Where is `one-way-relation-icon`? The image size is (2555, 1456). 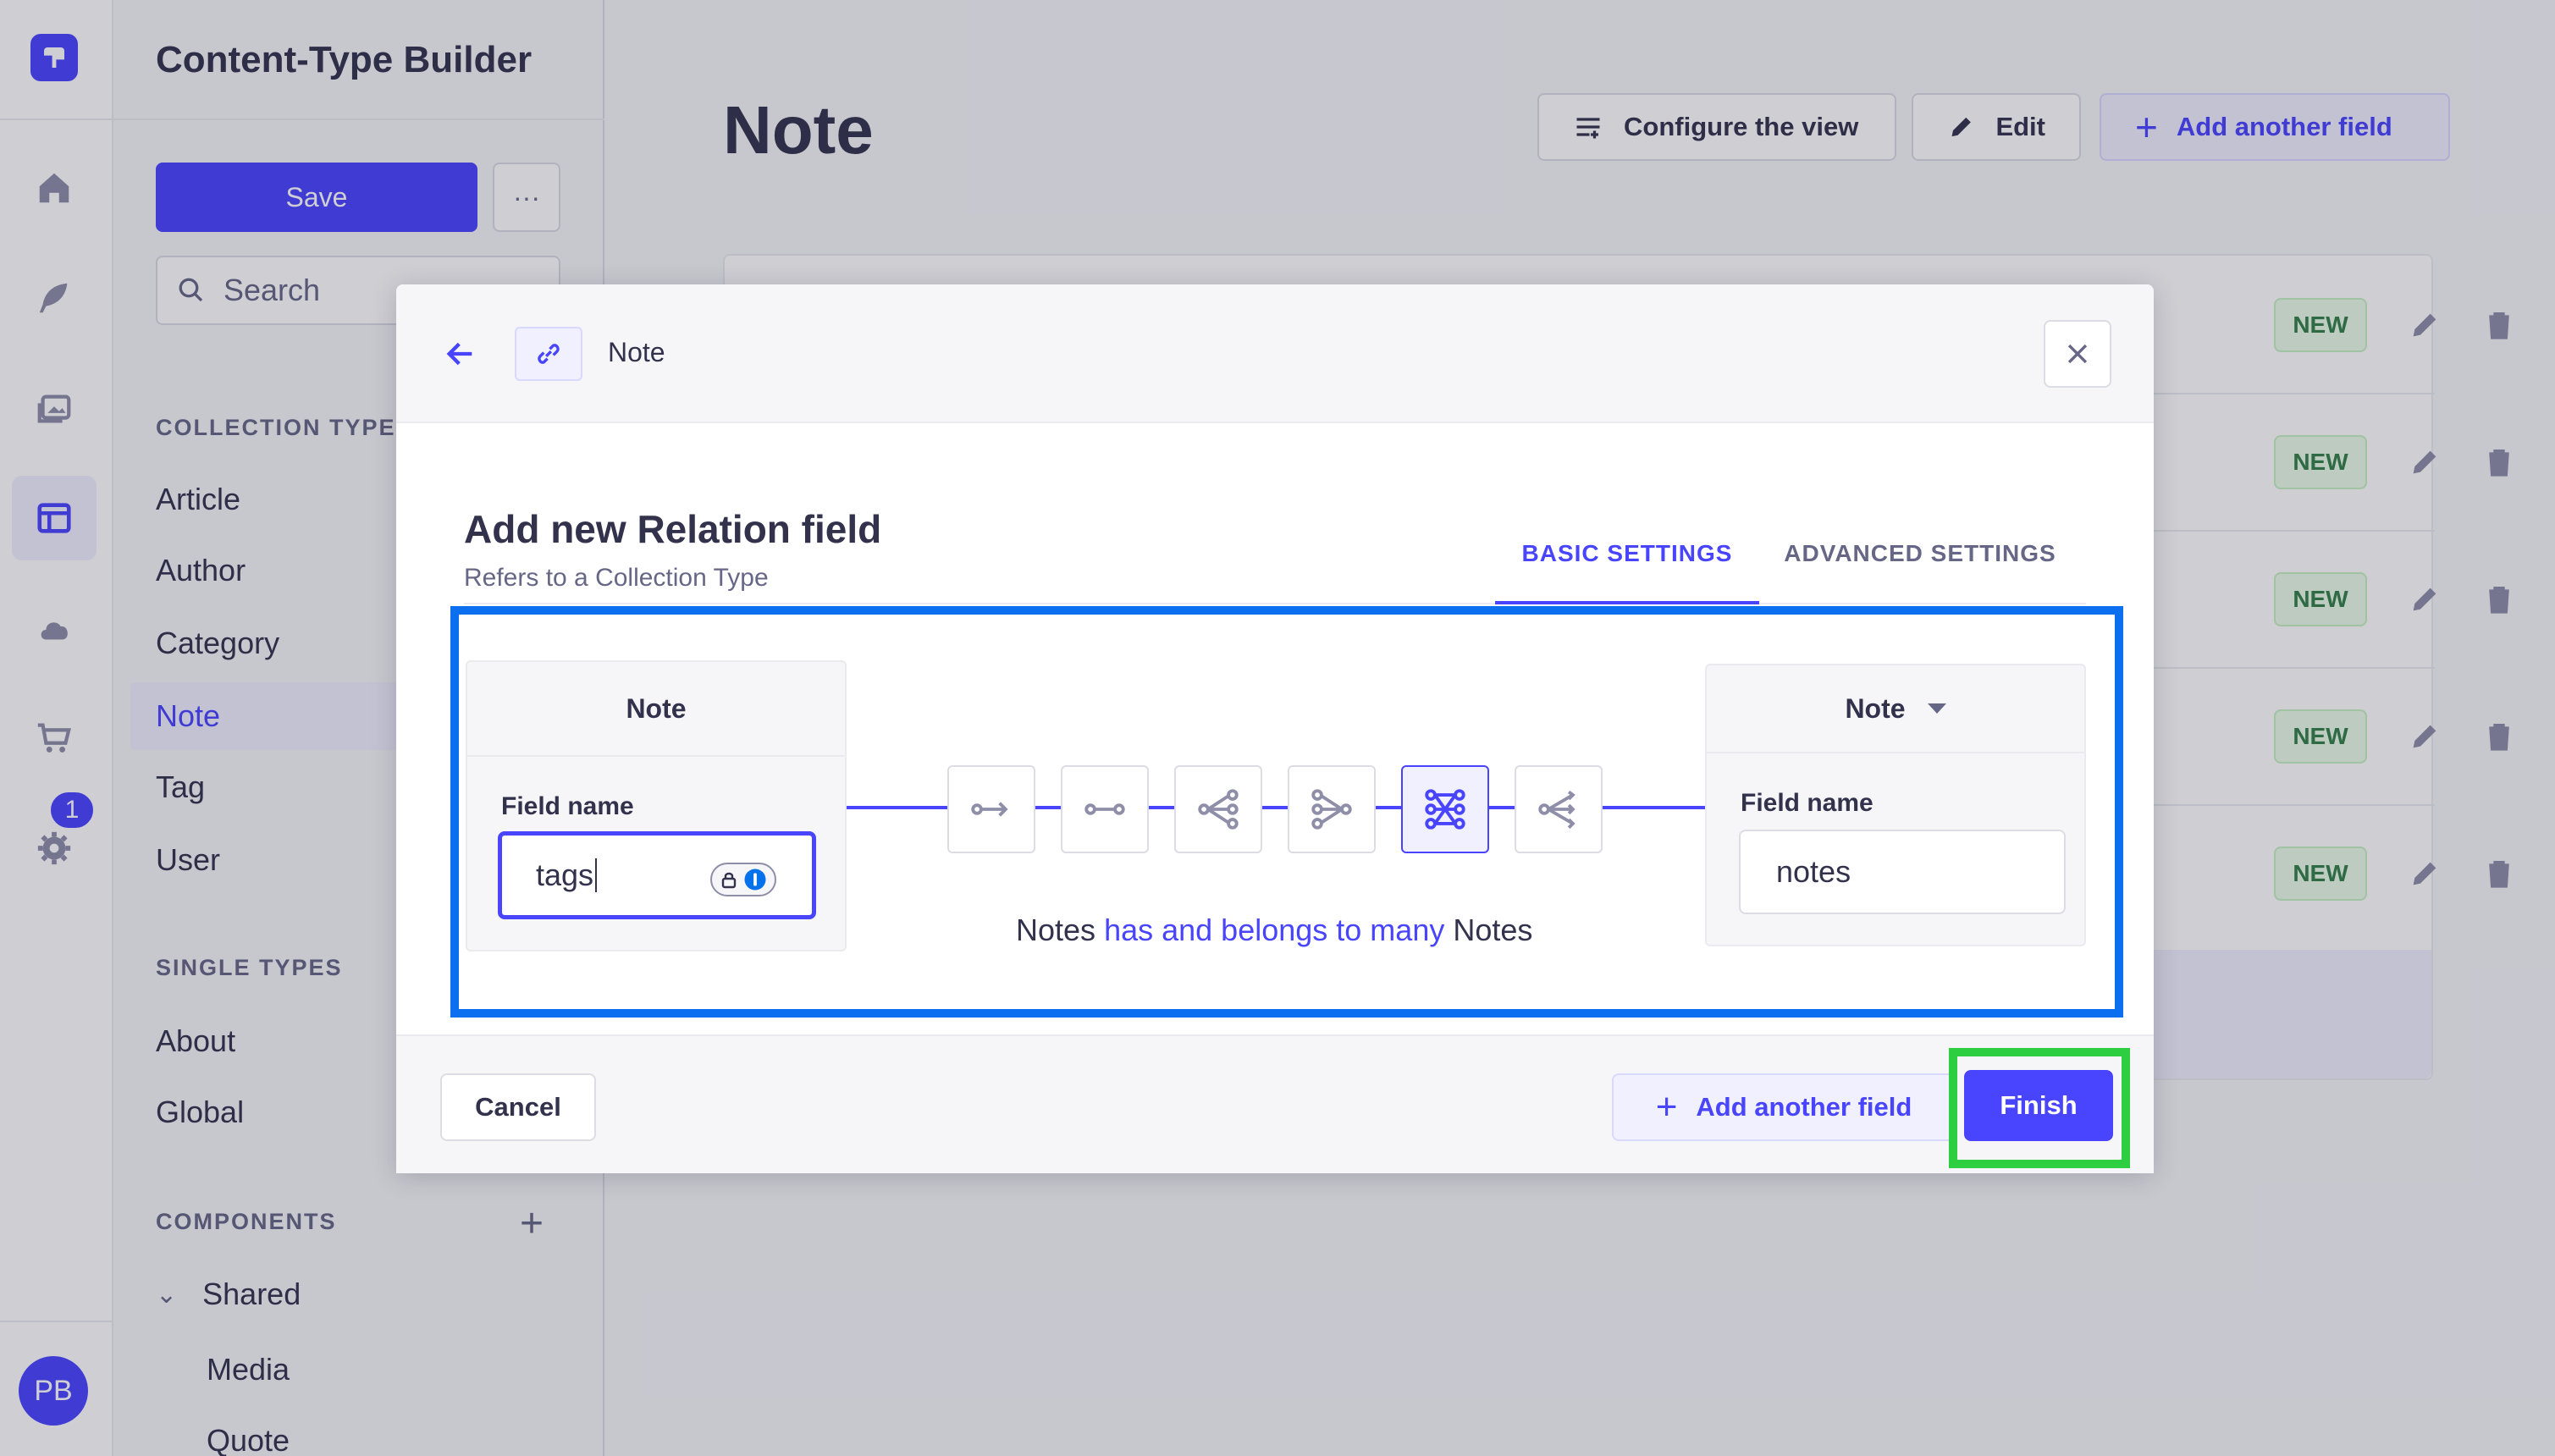 one-way-relation-icon is located at coordinates (989, 810).